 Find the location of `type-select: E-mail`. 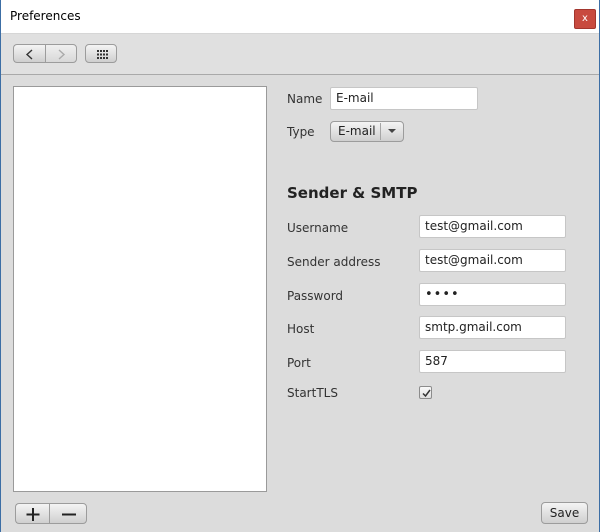

type-select: E-mail is located at coordinates (367, 131).